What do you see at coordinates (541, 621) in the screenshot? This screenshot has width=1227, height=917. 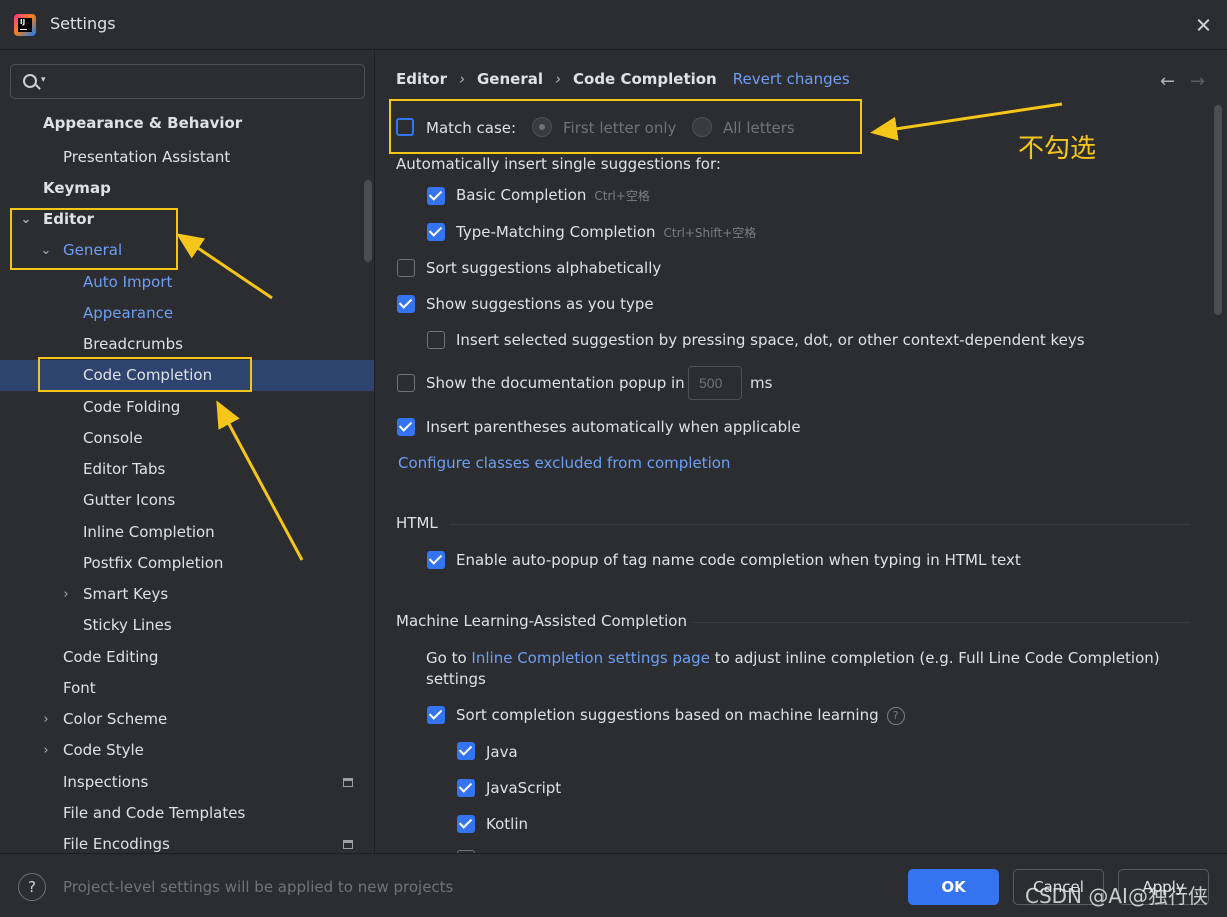 I see `ml-section-title: Machine Learning-Assisted Completion` at bounding box center [541, 621].